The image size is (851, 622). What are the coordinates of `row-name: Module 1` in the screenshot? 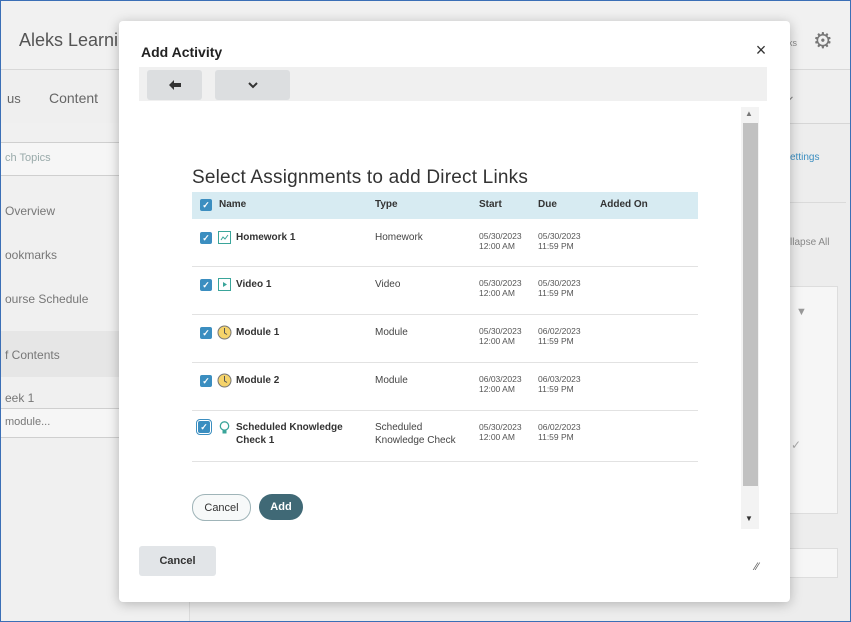 It's located at (257, 333).